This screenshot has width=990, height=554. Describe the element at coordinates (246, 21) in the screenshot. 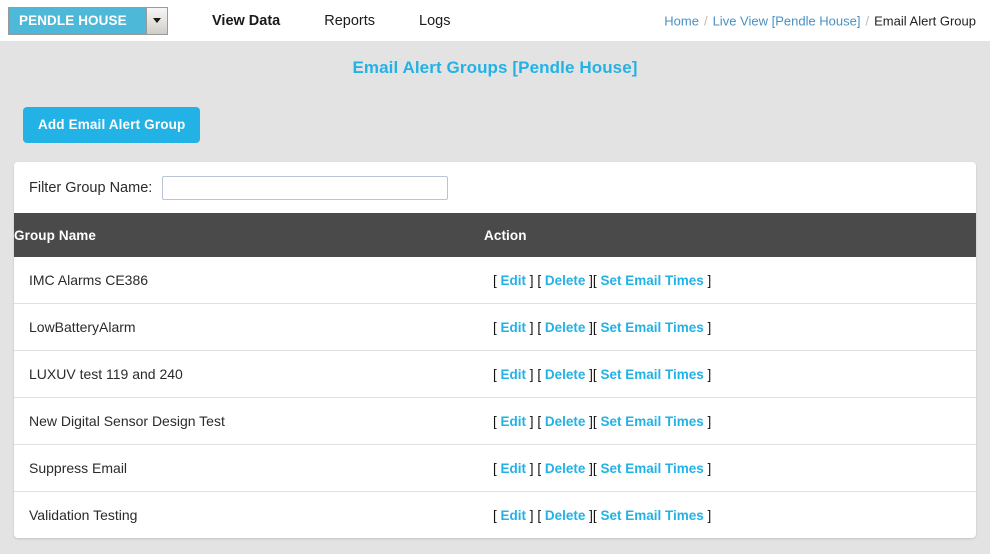

I see `nav-item-view-data: View Data` at that location.